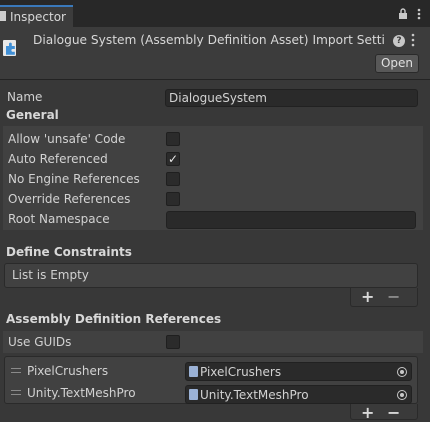 The height and width of the screenshot is (422, 430). What do you see at coordinates (384, 412) in the screenshot?
I see `assembly-refs-footer: + −` at bounding box center [384, 412].